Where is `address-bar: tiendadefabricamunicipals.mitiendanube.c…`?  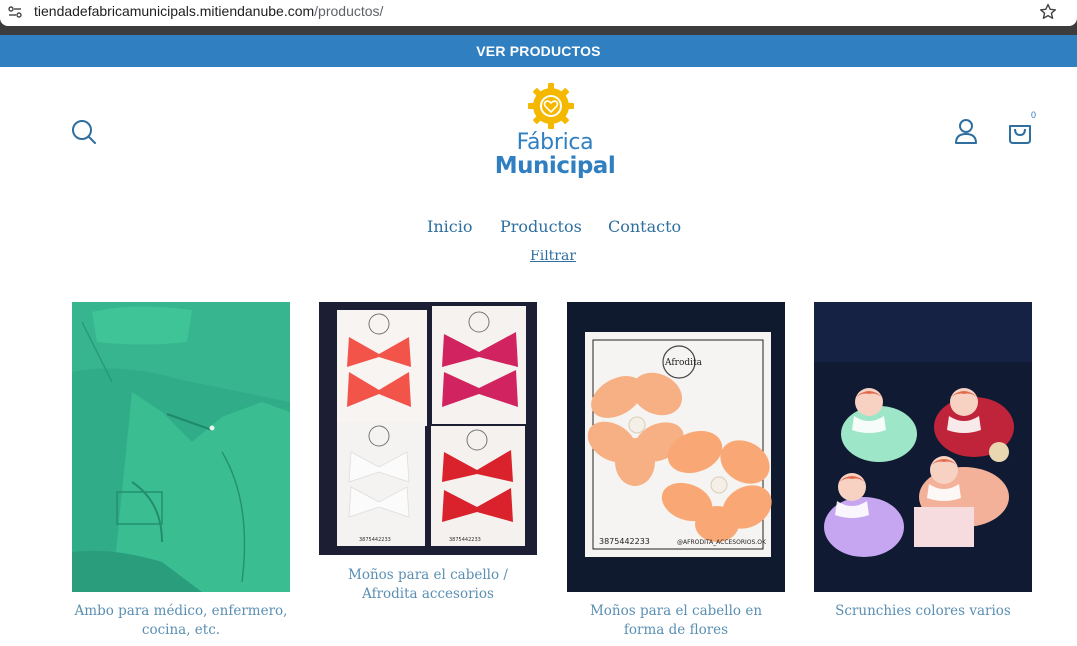 address-bar: tiendadefabricamunicipals.mitiendanube.c… is located at coordinates (538, 13).